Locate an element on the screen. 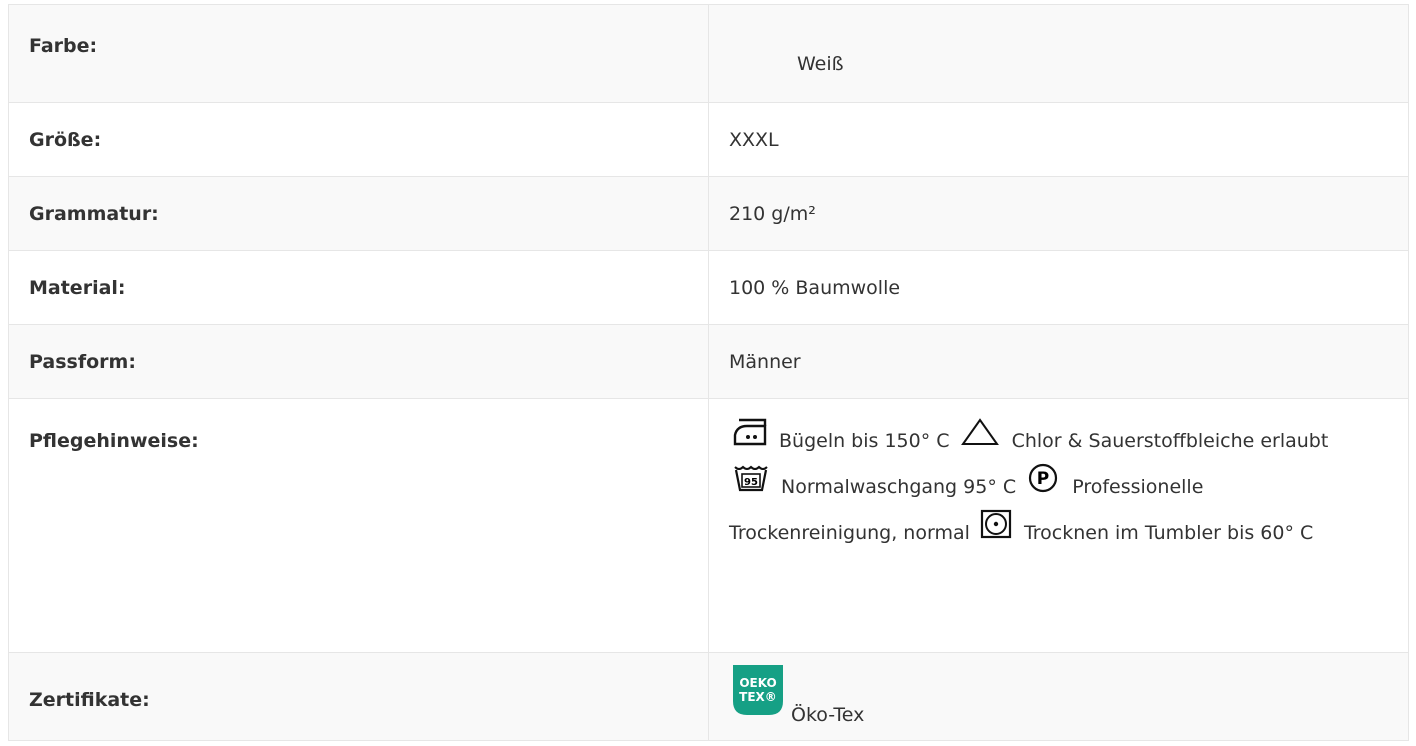 The width and height of the screenshot is (1416, 746). spec-row-material: Material: 100 % Baumwolle is located at coordinates (708, 287).